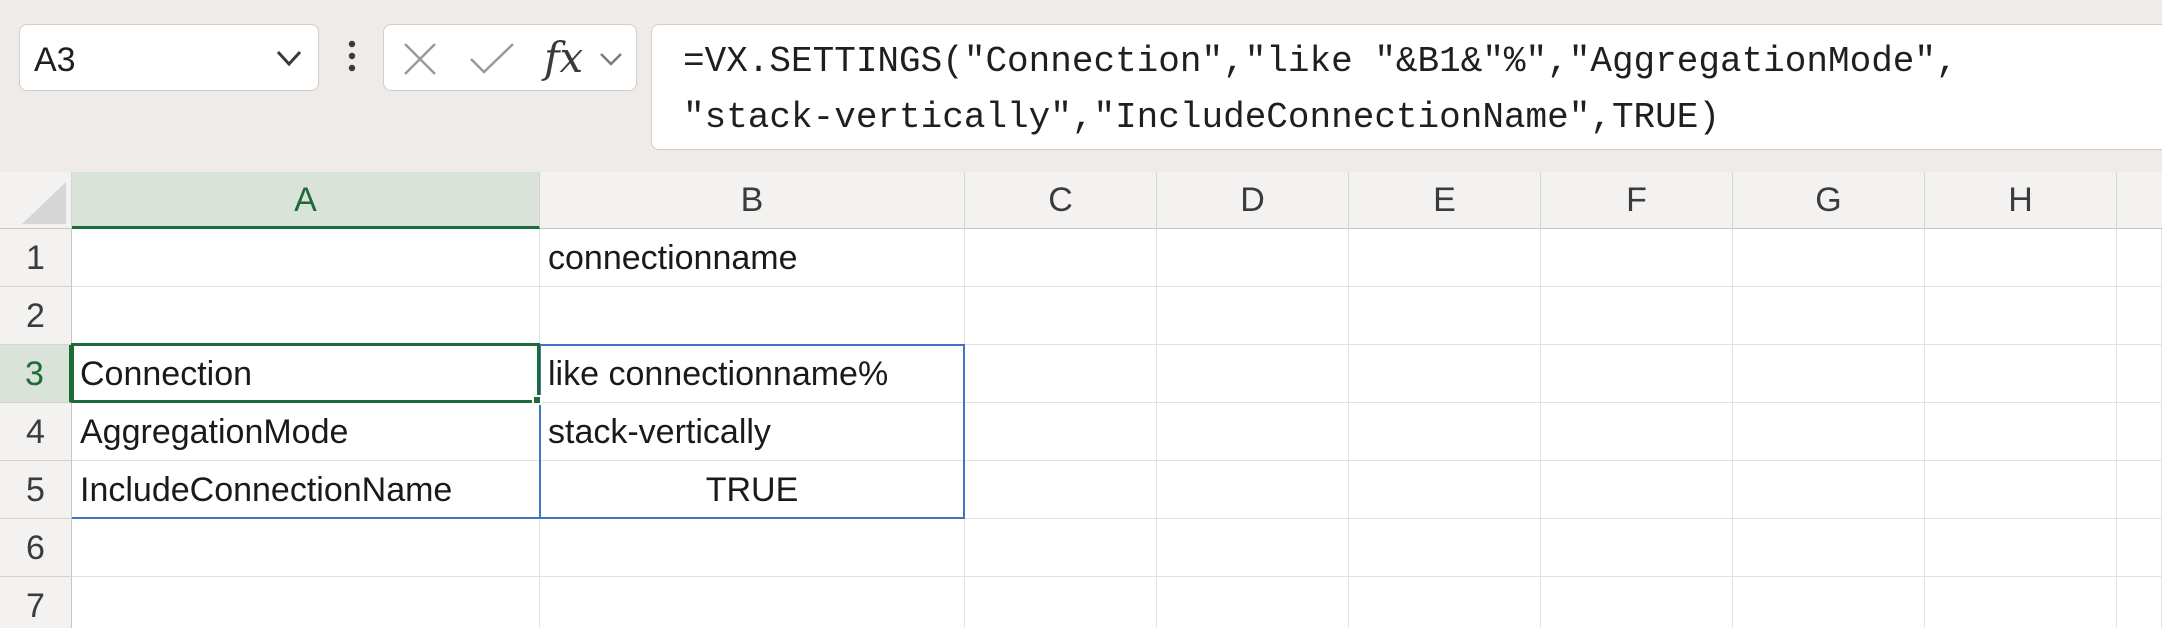 The height and width of the screenshot is (628, 2162). I want to click on cell-a2, so click(306, 316).